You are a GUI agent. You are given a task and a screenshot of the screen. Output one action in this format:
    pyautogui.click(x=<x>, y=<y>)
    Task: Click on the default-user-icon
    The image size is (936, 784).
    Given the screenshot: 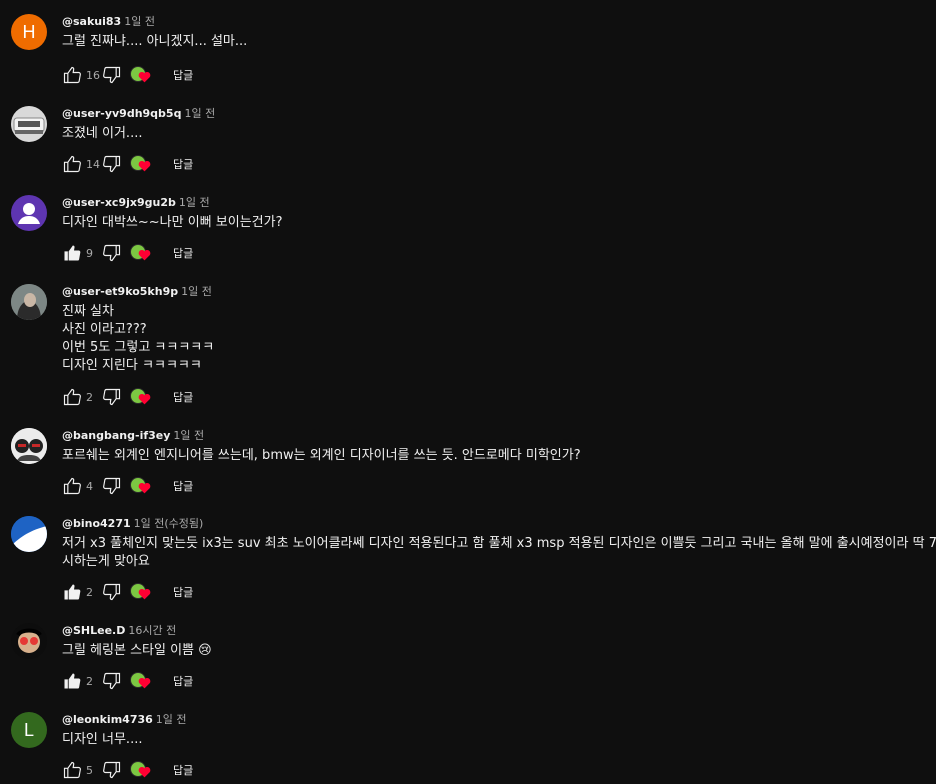 What is the action you would take?
    pyautogui.click(x=29, y=213)
    